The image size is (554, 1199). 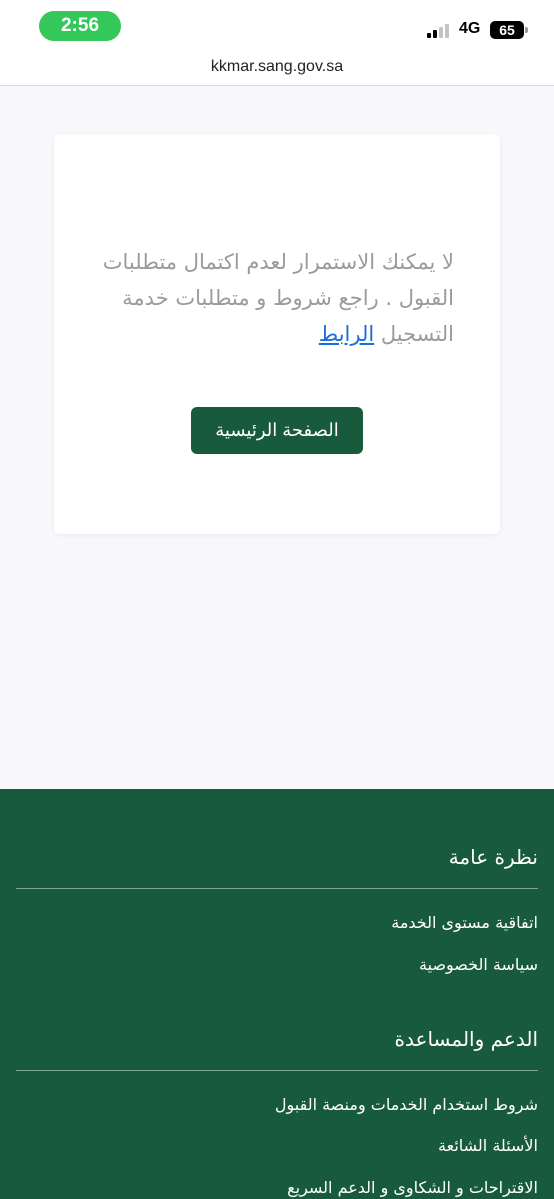 I want to click on address-bar: kkmar.sang.gov.sa, so click(x=277, y=68).